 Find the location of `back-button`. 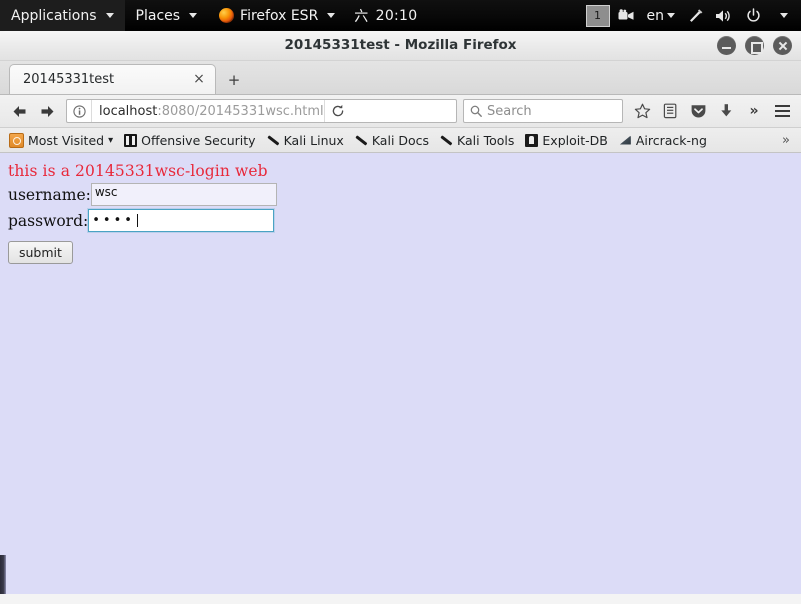

back-button is located at coordinates (19, 111).